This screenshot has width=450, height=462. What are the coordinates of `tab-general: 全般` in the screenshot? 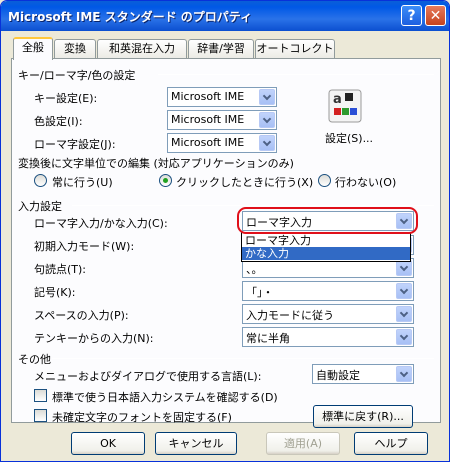 It's located at (33, 48).